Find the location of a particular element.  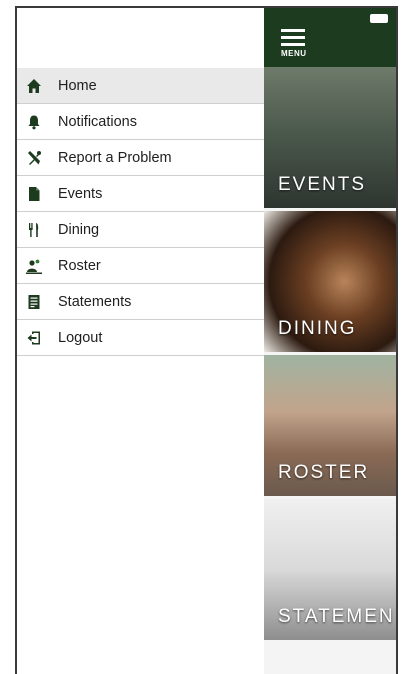

drawer-item-label: Dining is located at coordinates (79, 229).